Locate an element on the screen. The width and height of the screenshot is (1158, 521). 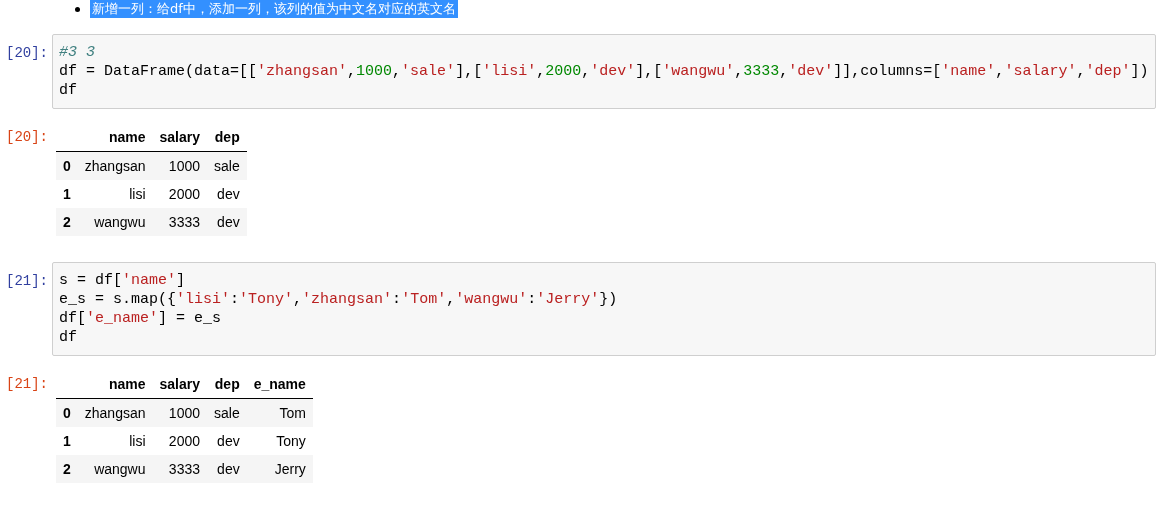
column-header: e_name is located at coordinates (279, 384).